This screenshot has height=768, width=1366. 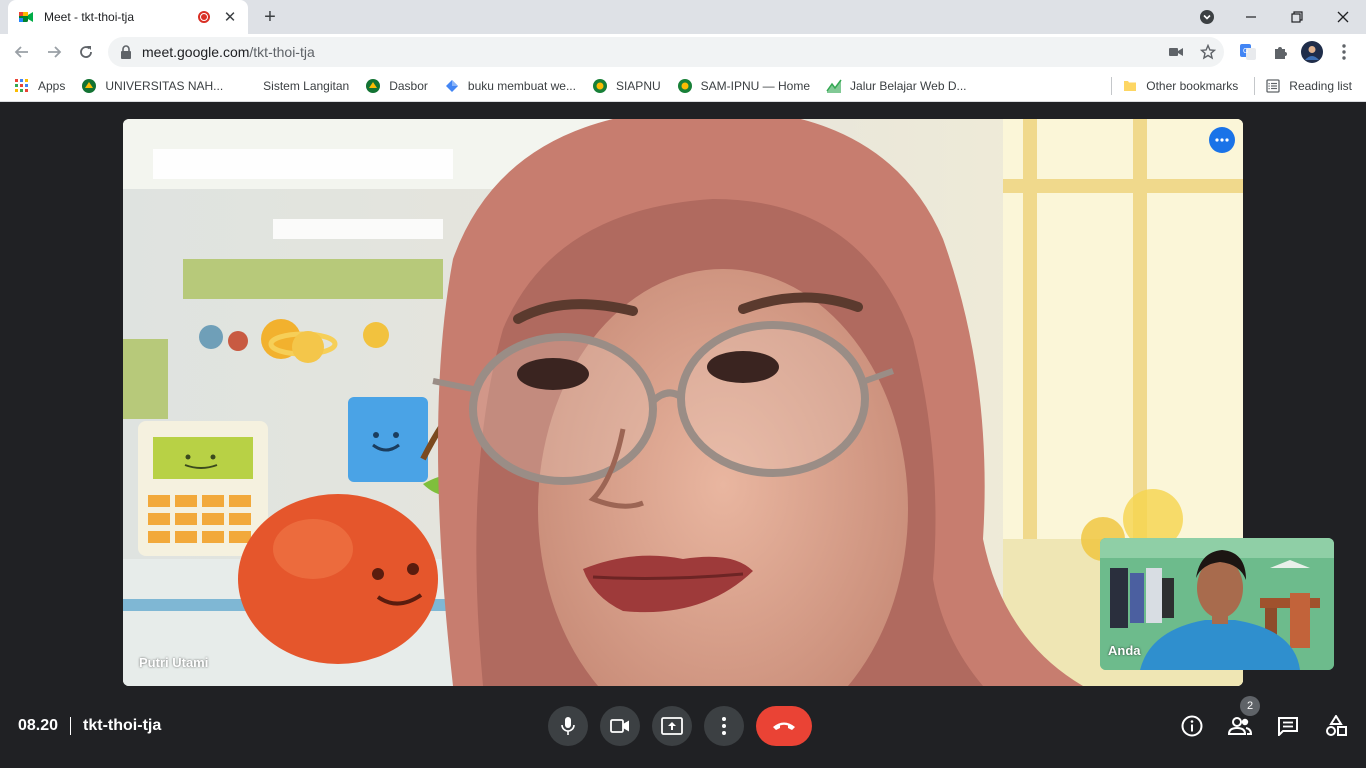 I want to click on recording-indicator-icon, so click(x=204, y=17).